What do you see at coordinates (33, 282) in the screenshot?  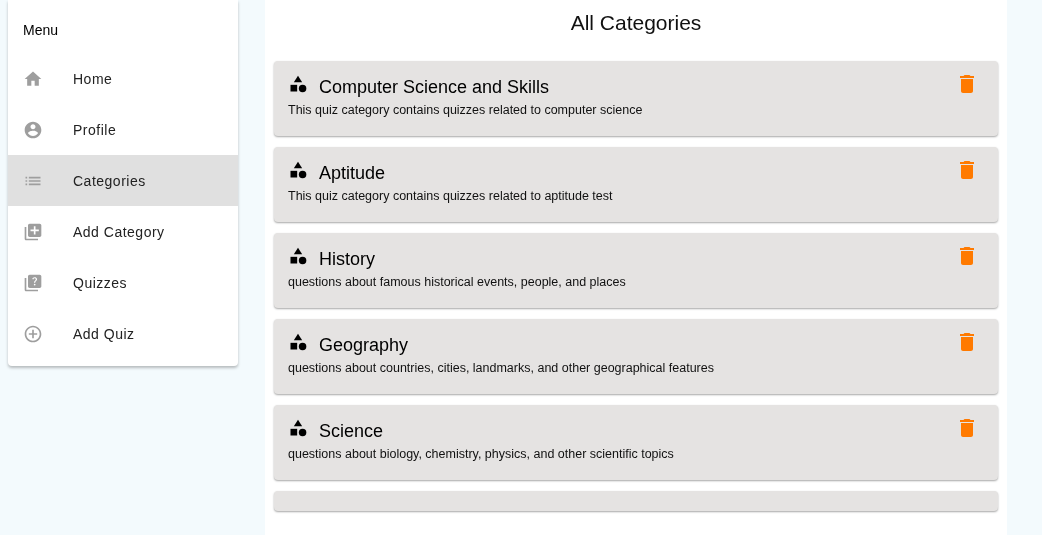 I see `quiz-icon` at bounding box center [33, 282].